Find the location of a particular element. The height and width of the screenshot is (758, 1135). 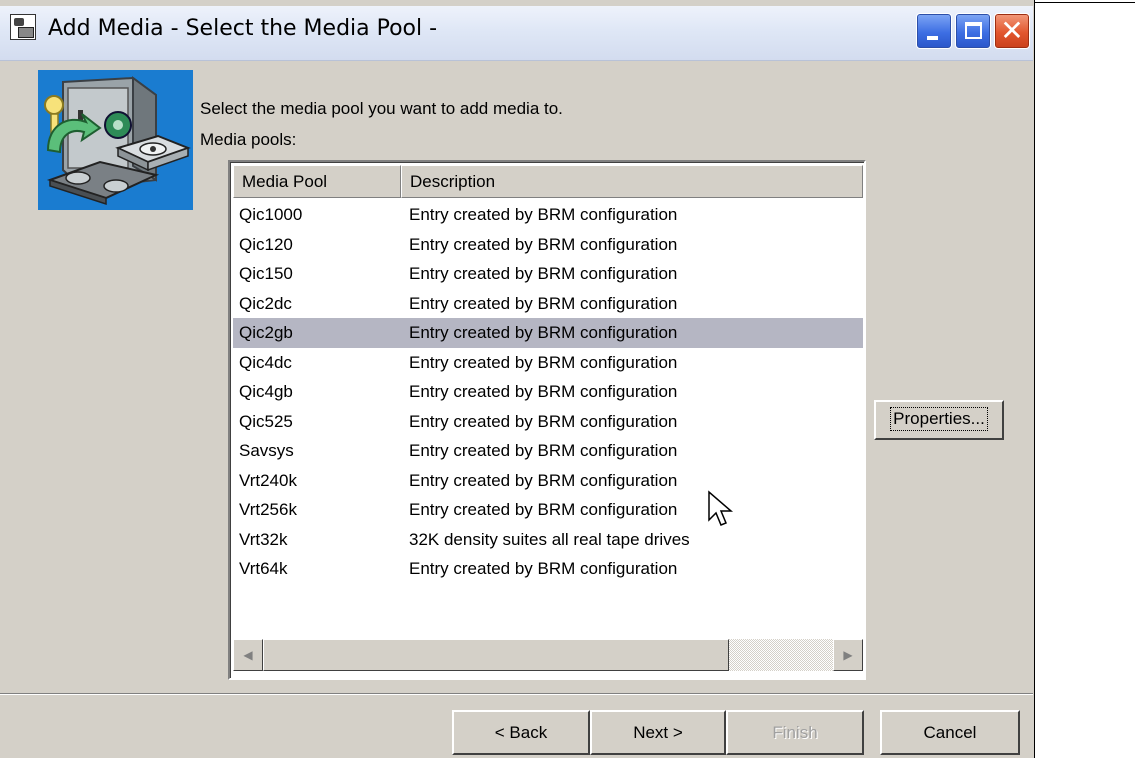

close-icon: ✕ is located at coordinates (1012, 30).